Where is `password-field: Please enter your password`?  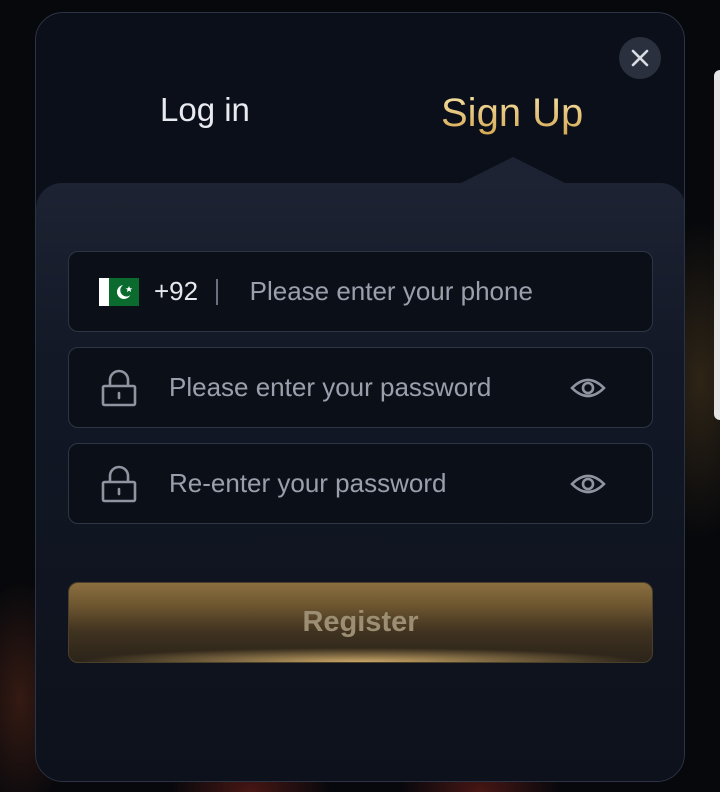
password-field: Please enter your password is located at coordinates (360, 387).